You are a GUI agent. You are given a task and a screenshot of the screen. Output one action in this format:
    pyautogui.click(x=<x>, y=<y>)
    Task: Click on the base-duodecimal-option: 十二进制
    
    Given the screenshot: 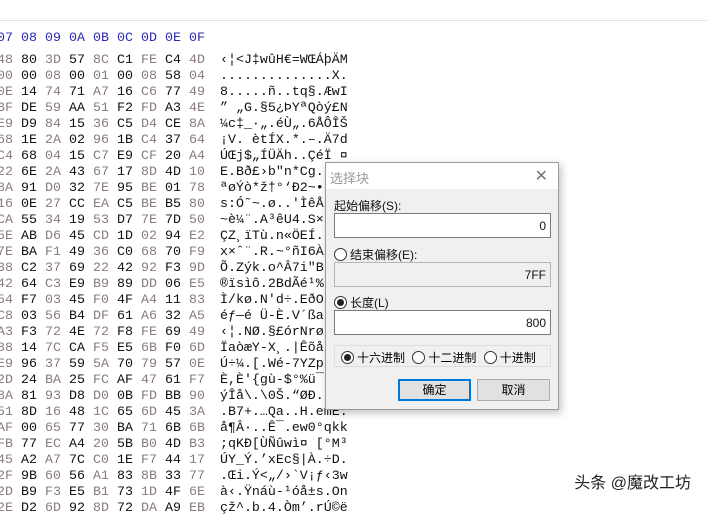 What is the action you would take?
    pyautogui.click(x=444, y=358)
    